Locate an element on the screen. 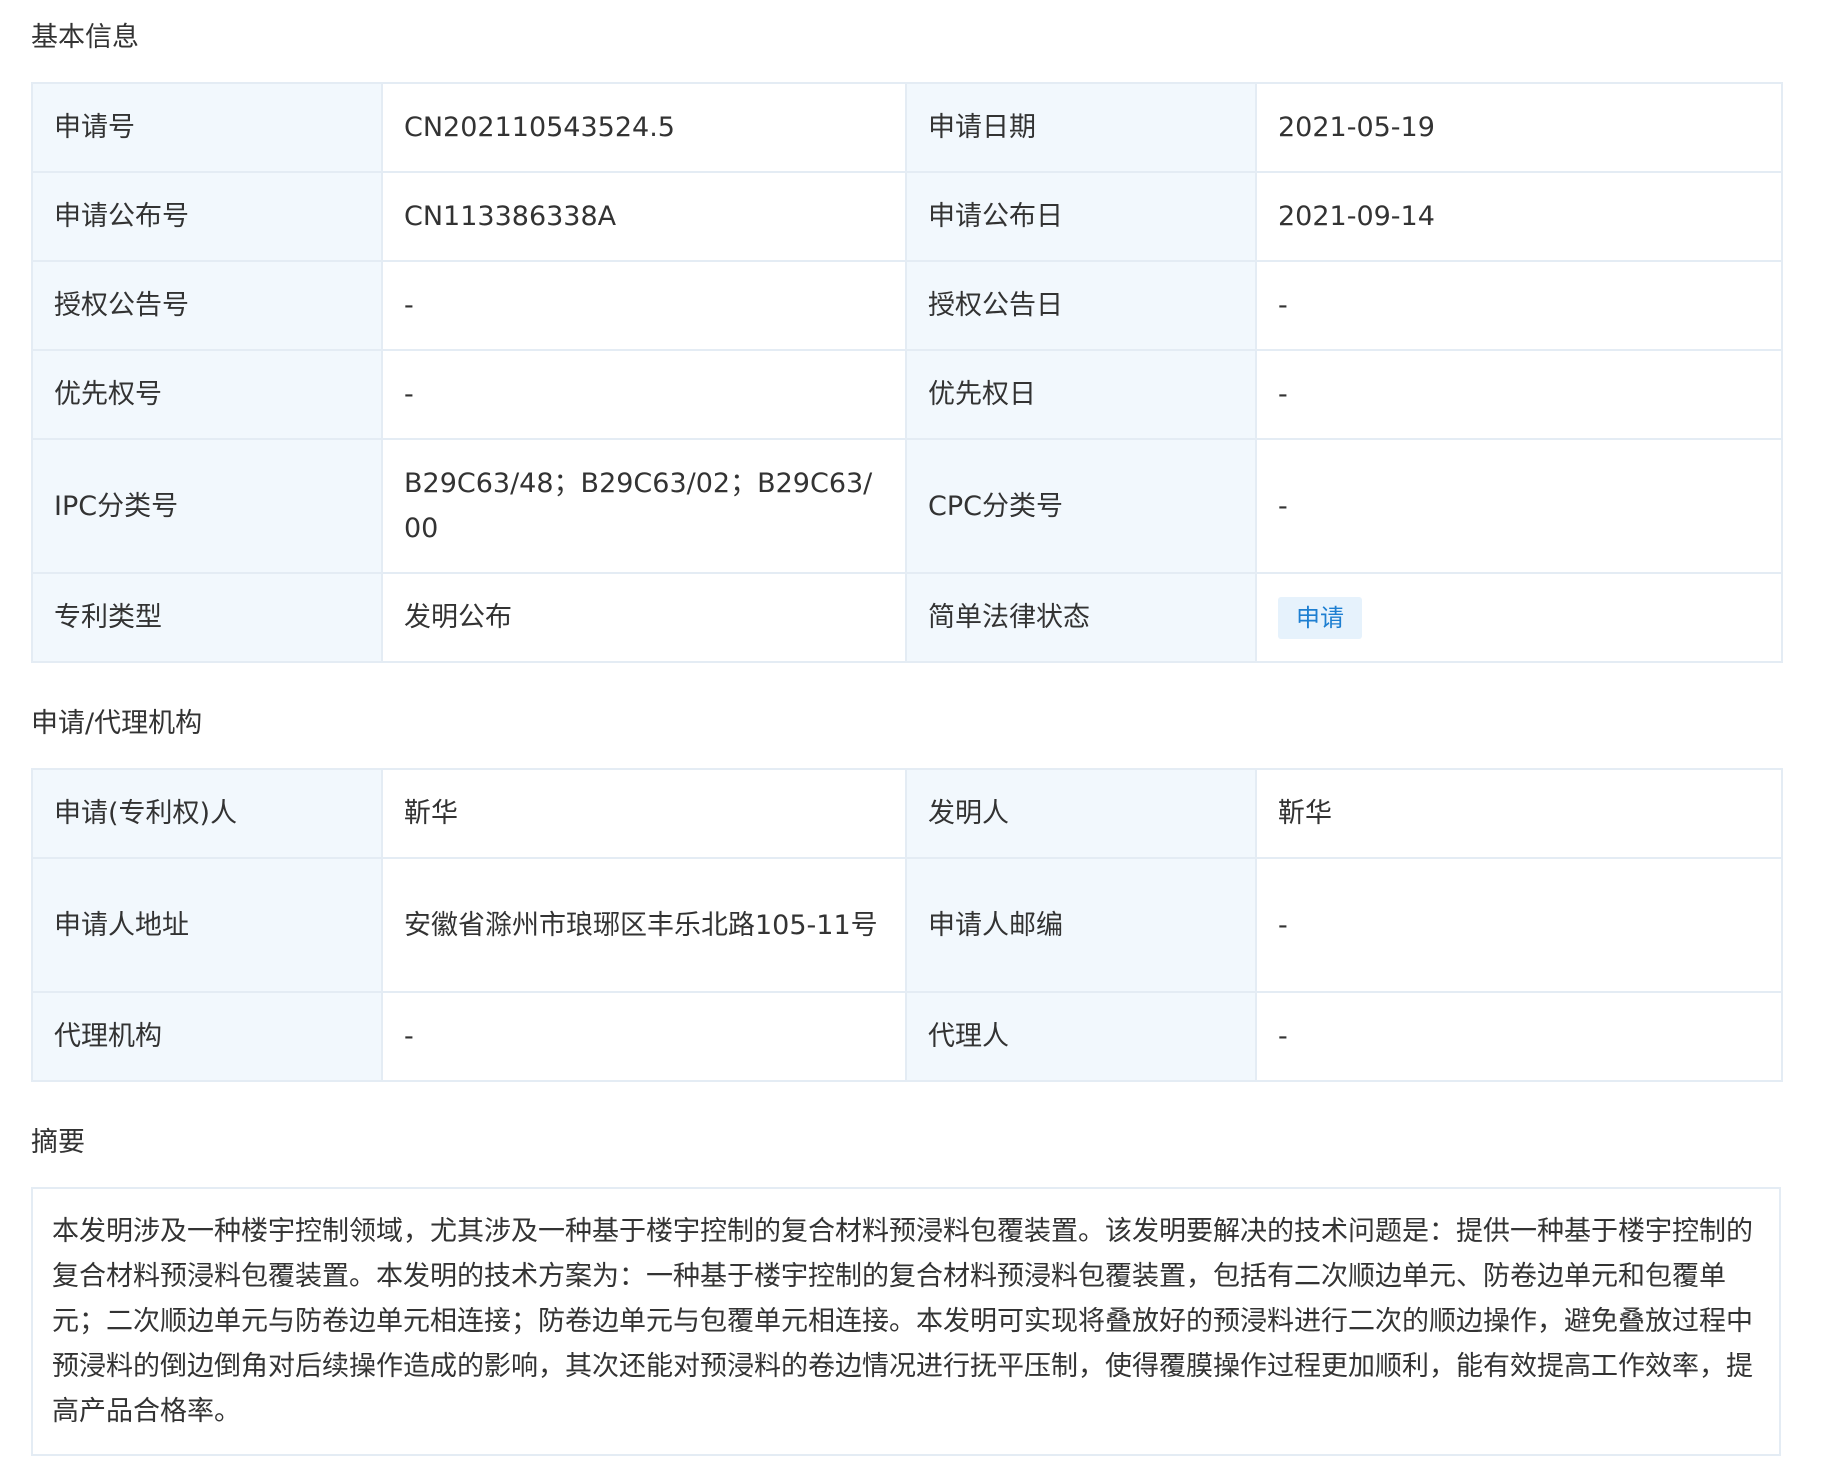 Image resolution: width=1825 pixels, height=1478 pixels. priority-date-label: 优先权日 is located at coordinates (1081, 394).